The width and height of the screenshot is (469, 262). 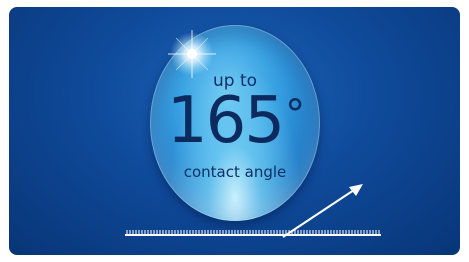 I want to click on angle-number: 165, so click(x=225, y=121).